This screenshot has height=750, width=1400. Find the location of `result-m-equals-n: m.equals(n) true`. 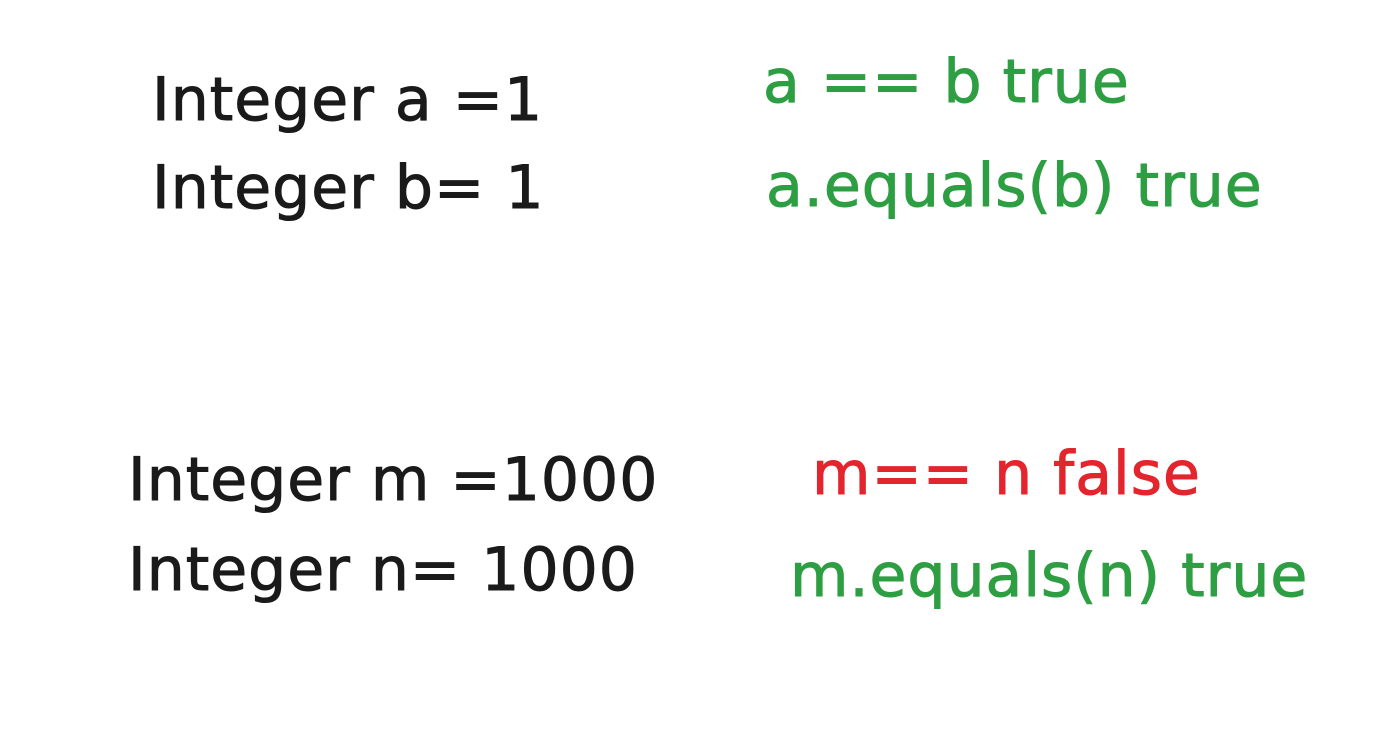

result-m-equals-n: m.equals(n) true is located at coordinates (1049, 576).